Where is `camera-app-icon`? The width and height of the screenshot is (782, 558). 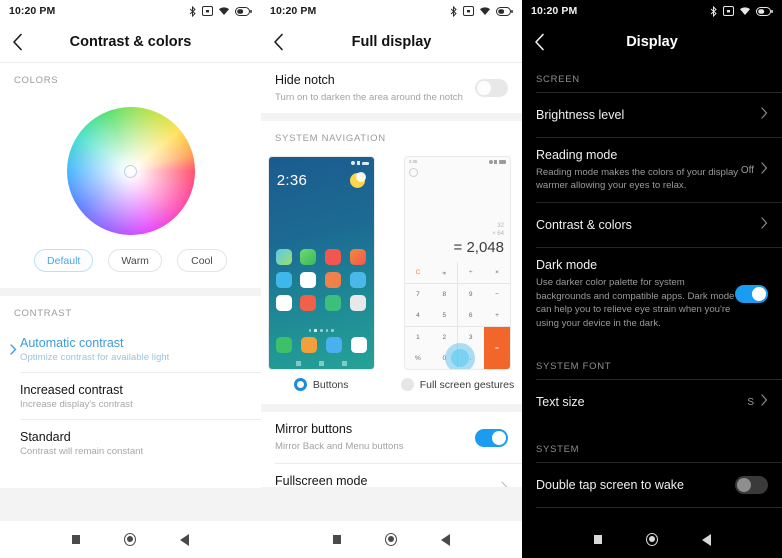
camera-app-icon is located at coordinates (358, 345).